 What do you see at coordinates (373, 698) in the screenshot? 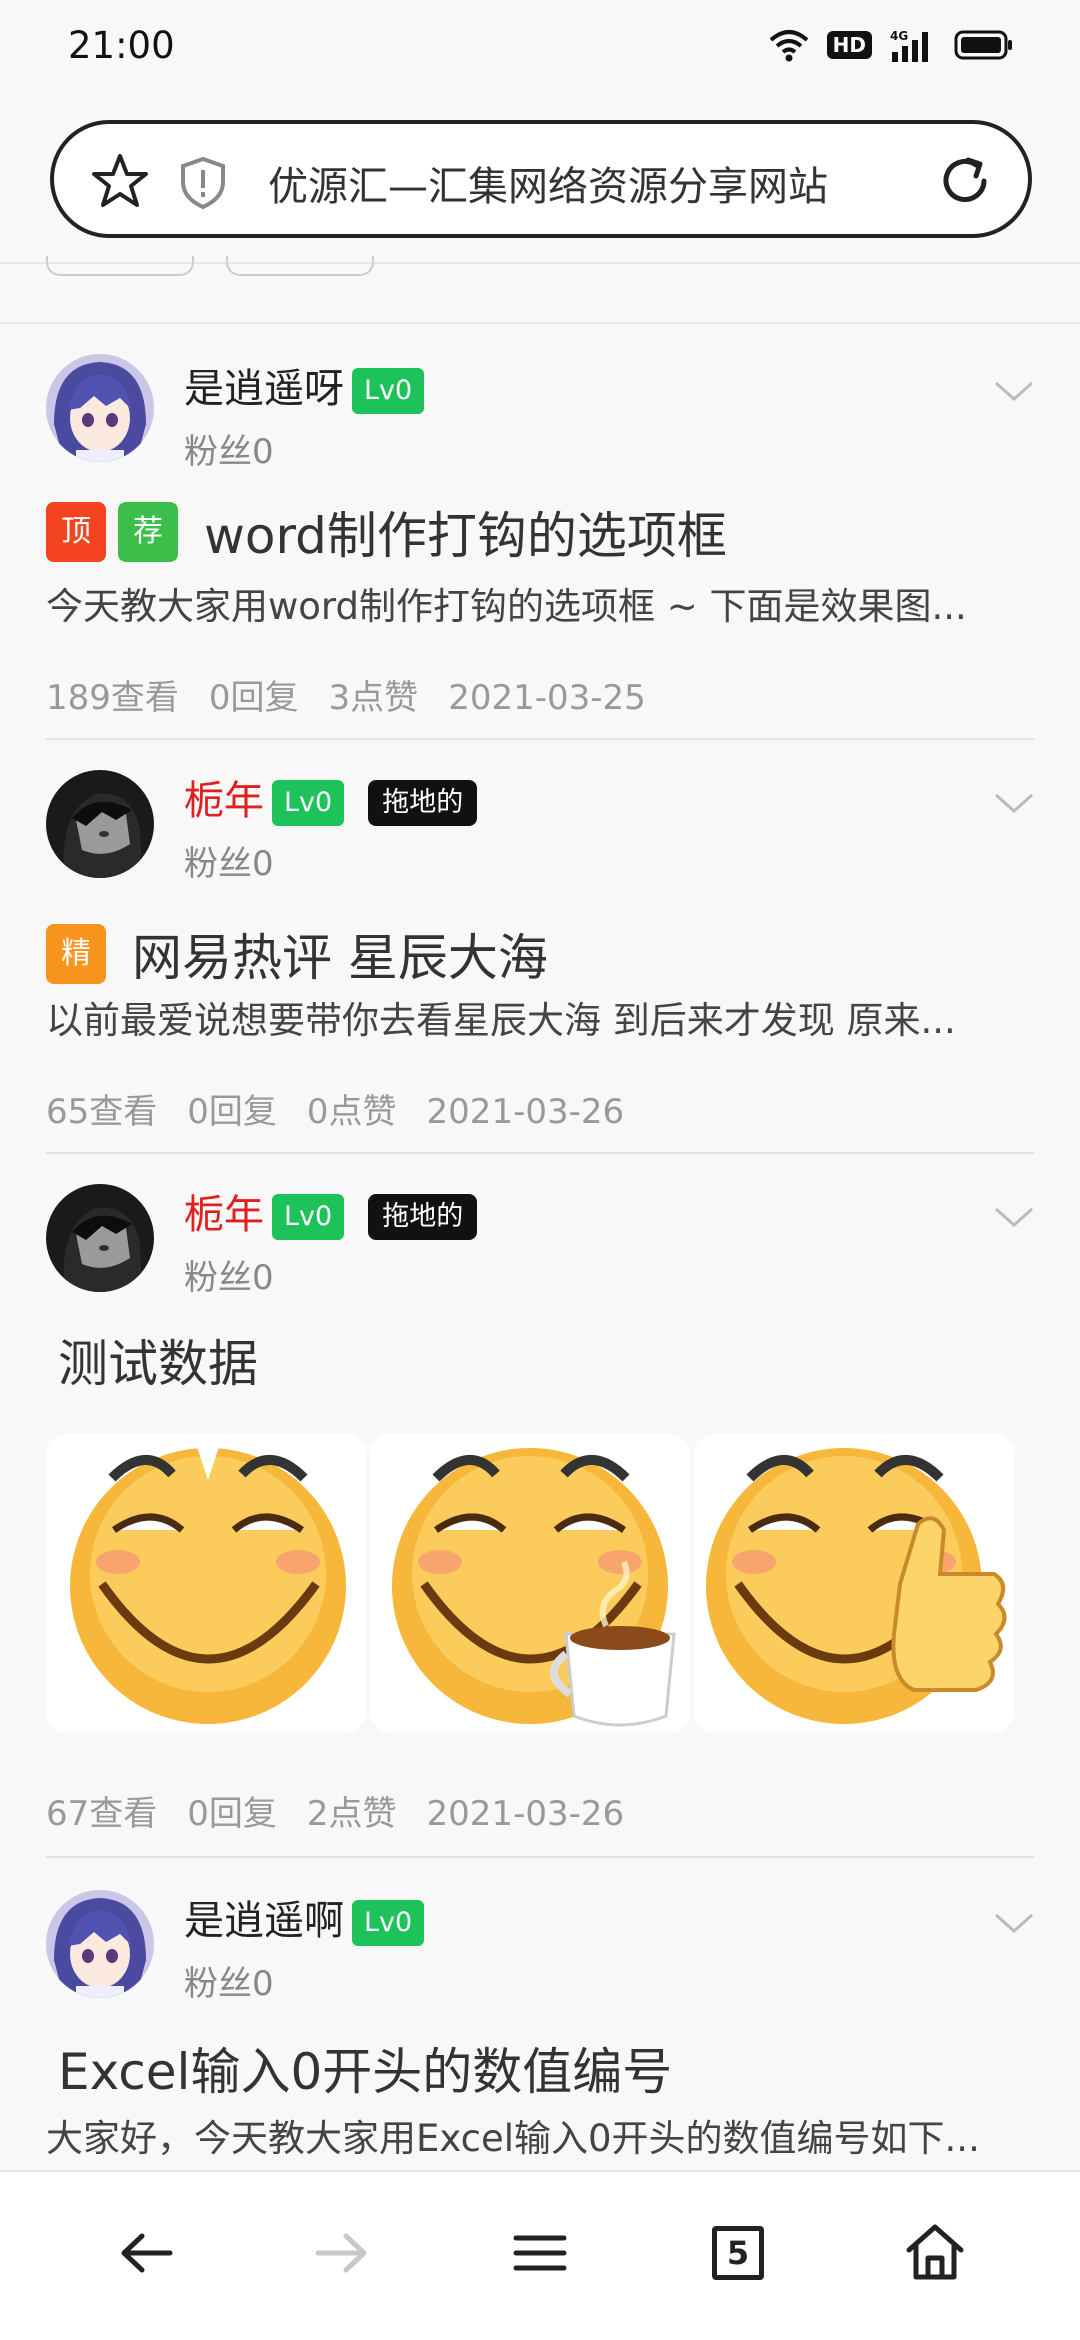
I see `like-count: 3点赞` at bounding box center [373, 698].